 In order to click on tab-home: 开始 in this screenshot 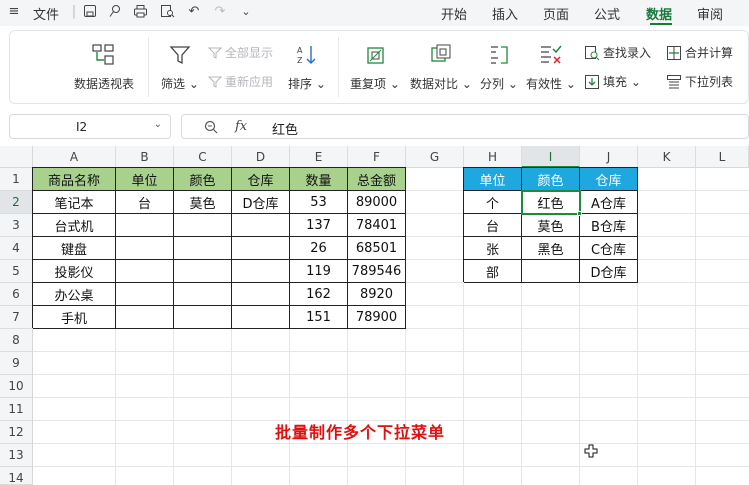, I will do `click(454, 13)`.